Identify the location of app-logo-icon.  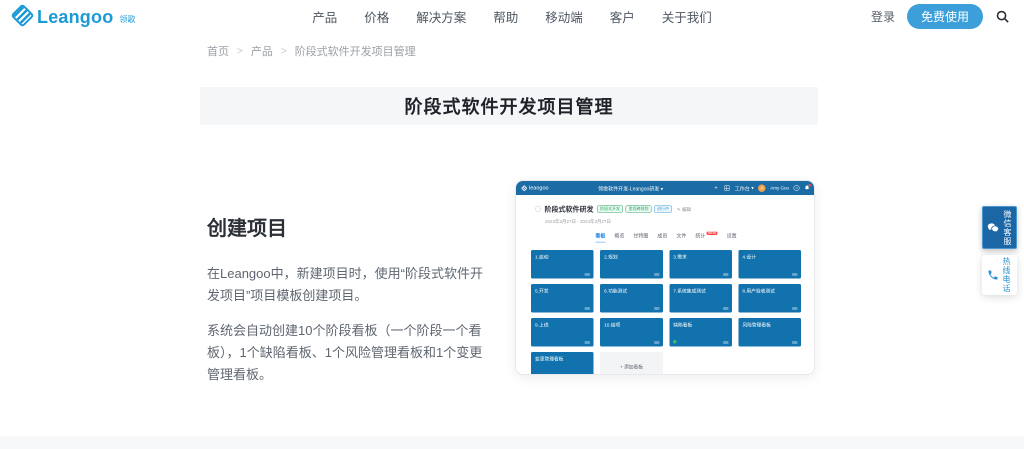
(524, 188).